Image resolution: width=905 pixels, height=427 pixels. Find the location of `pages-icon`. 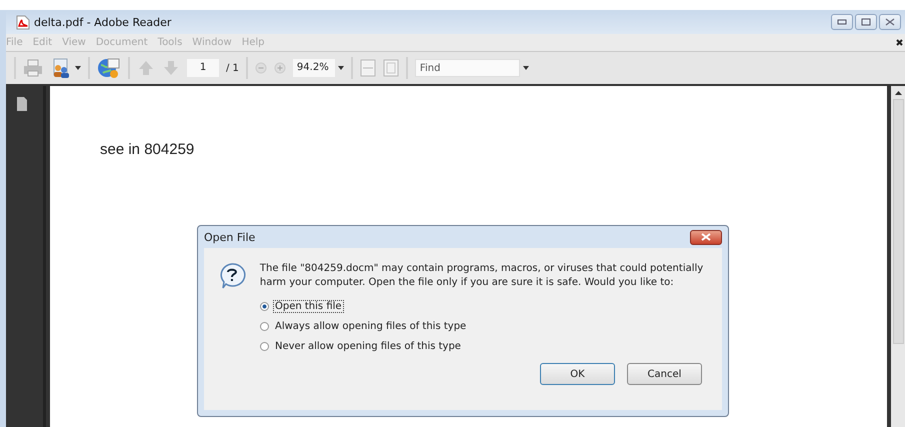

pages-icon is located at coordinates (22, 104).